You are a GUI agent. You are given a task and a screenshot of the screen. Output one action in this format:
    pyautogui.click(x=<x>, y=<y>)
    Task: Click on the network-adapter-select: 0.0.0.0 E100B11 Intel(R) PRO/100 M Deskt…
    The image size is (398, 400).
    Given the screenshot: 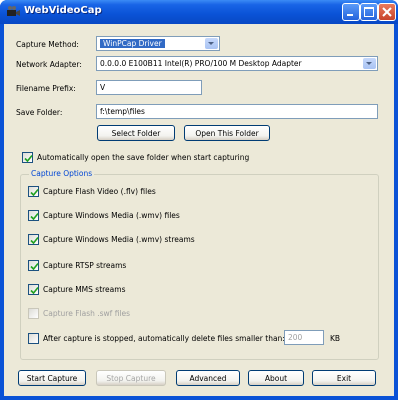 What is the action you would take?
    pyautogui.click(x=237, y=63)
    